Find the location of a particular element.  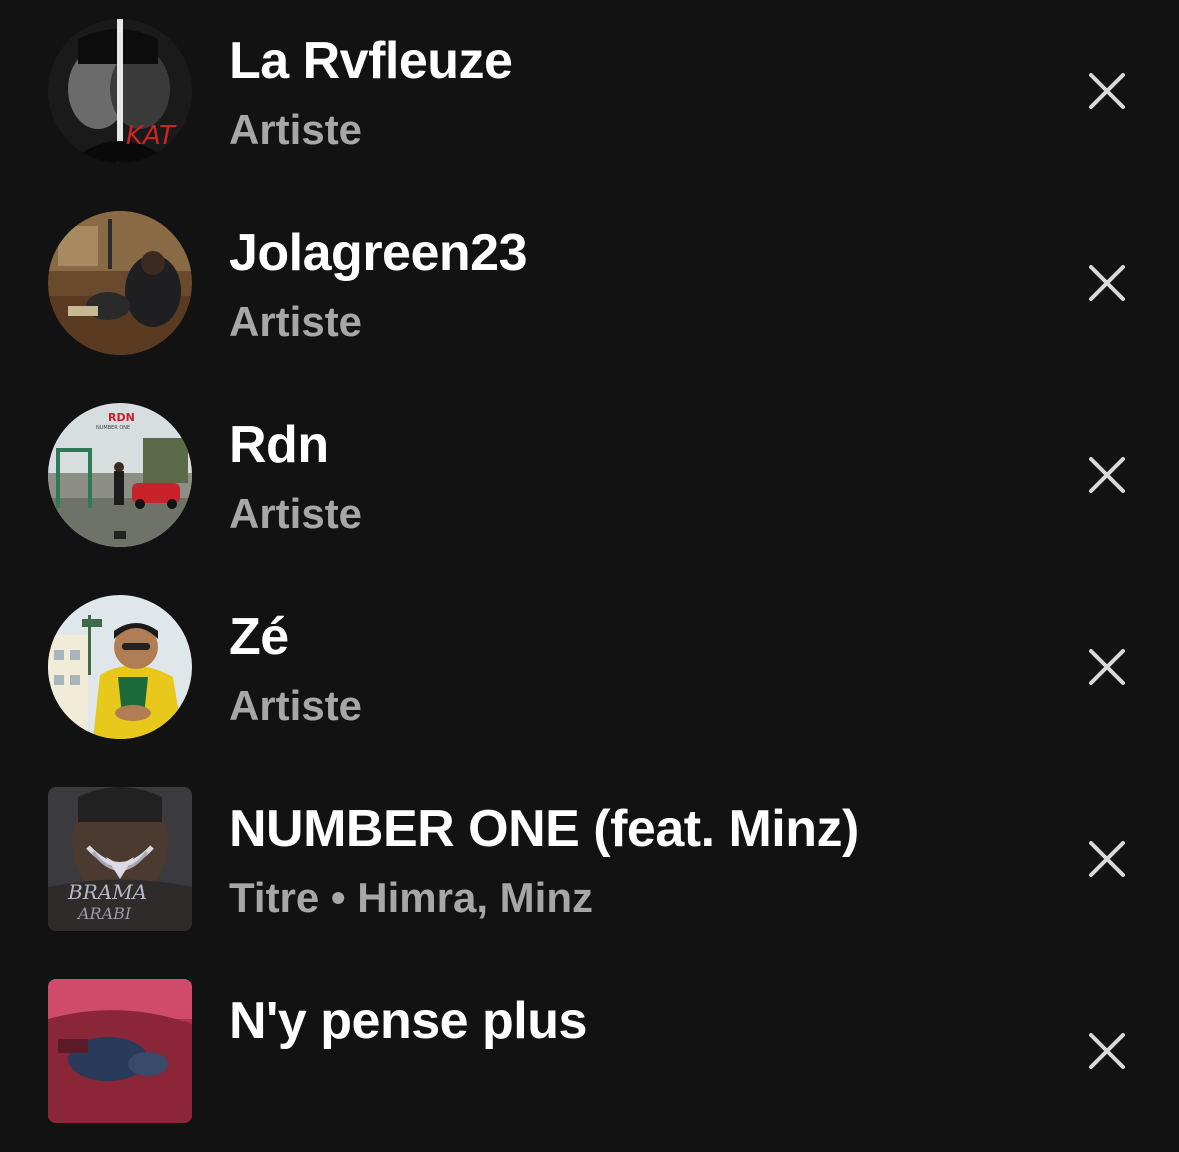

svg-text: ARABI is located at coordinates (104, 913).